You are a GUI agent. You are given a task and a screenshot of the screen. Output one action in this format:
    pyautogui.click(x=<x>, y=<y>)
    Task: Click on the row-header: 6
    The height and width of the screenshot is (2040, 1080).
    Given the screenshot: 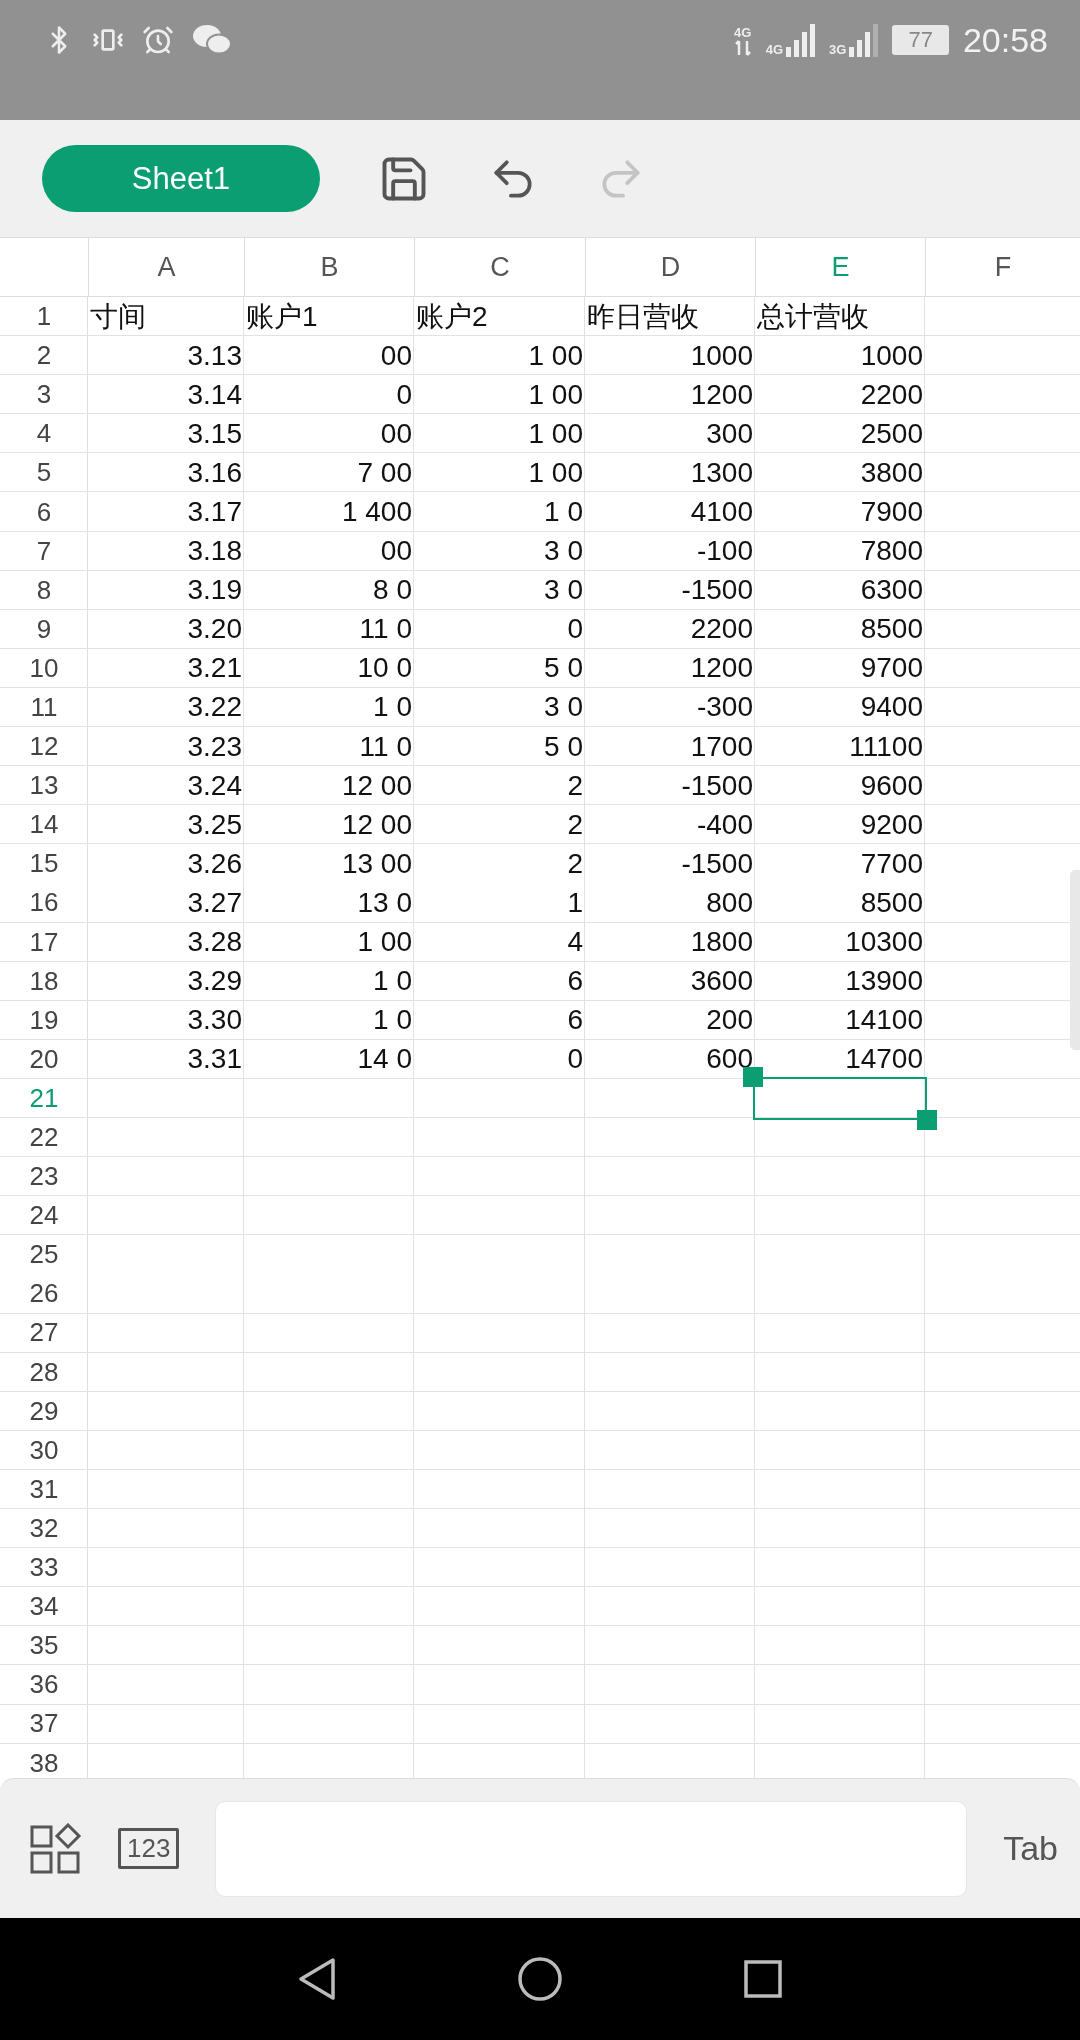 What is the action you would take?
    pyautogui.click(x=44, y=512)
    